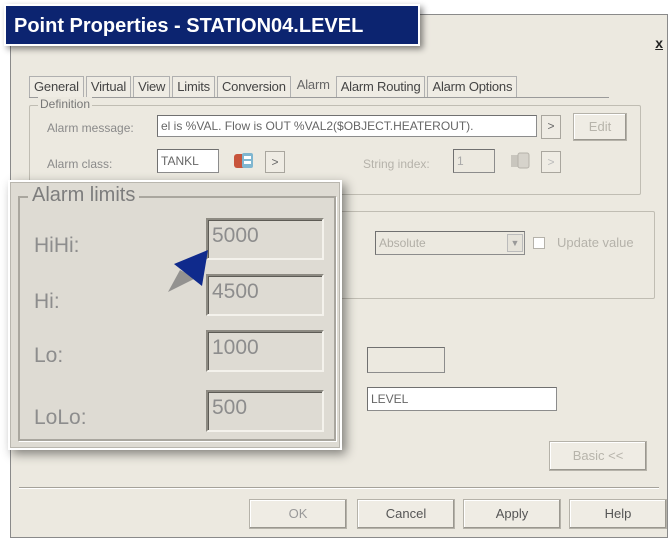 This screenshot has width=670, height=540. What do you see at coordinates (188, 161) in the screenshot?
I see `alarm-class-field: TANKL` at bounding box center [188, 161].